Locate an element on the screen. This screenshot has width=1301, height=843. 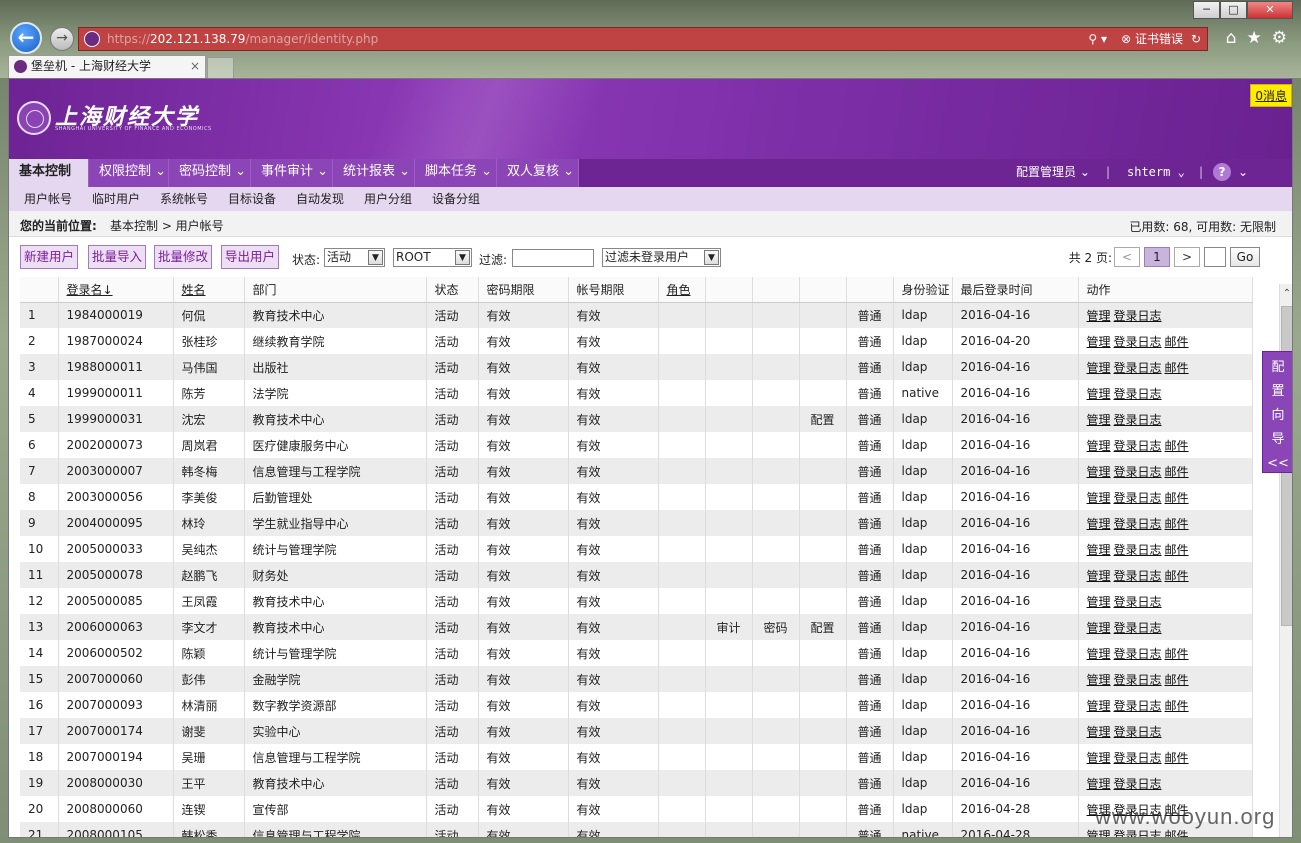
menu-script-tasks: 脚本任务 ⌄ is located at coordinates (456, 173).